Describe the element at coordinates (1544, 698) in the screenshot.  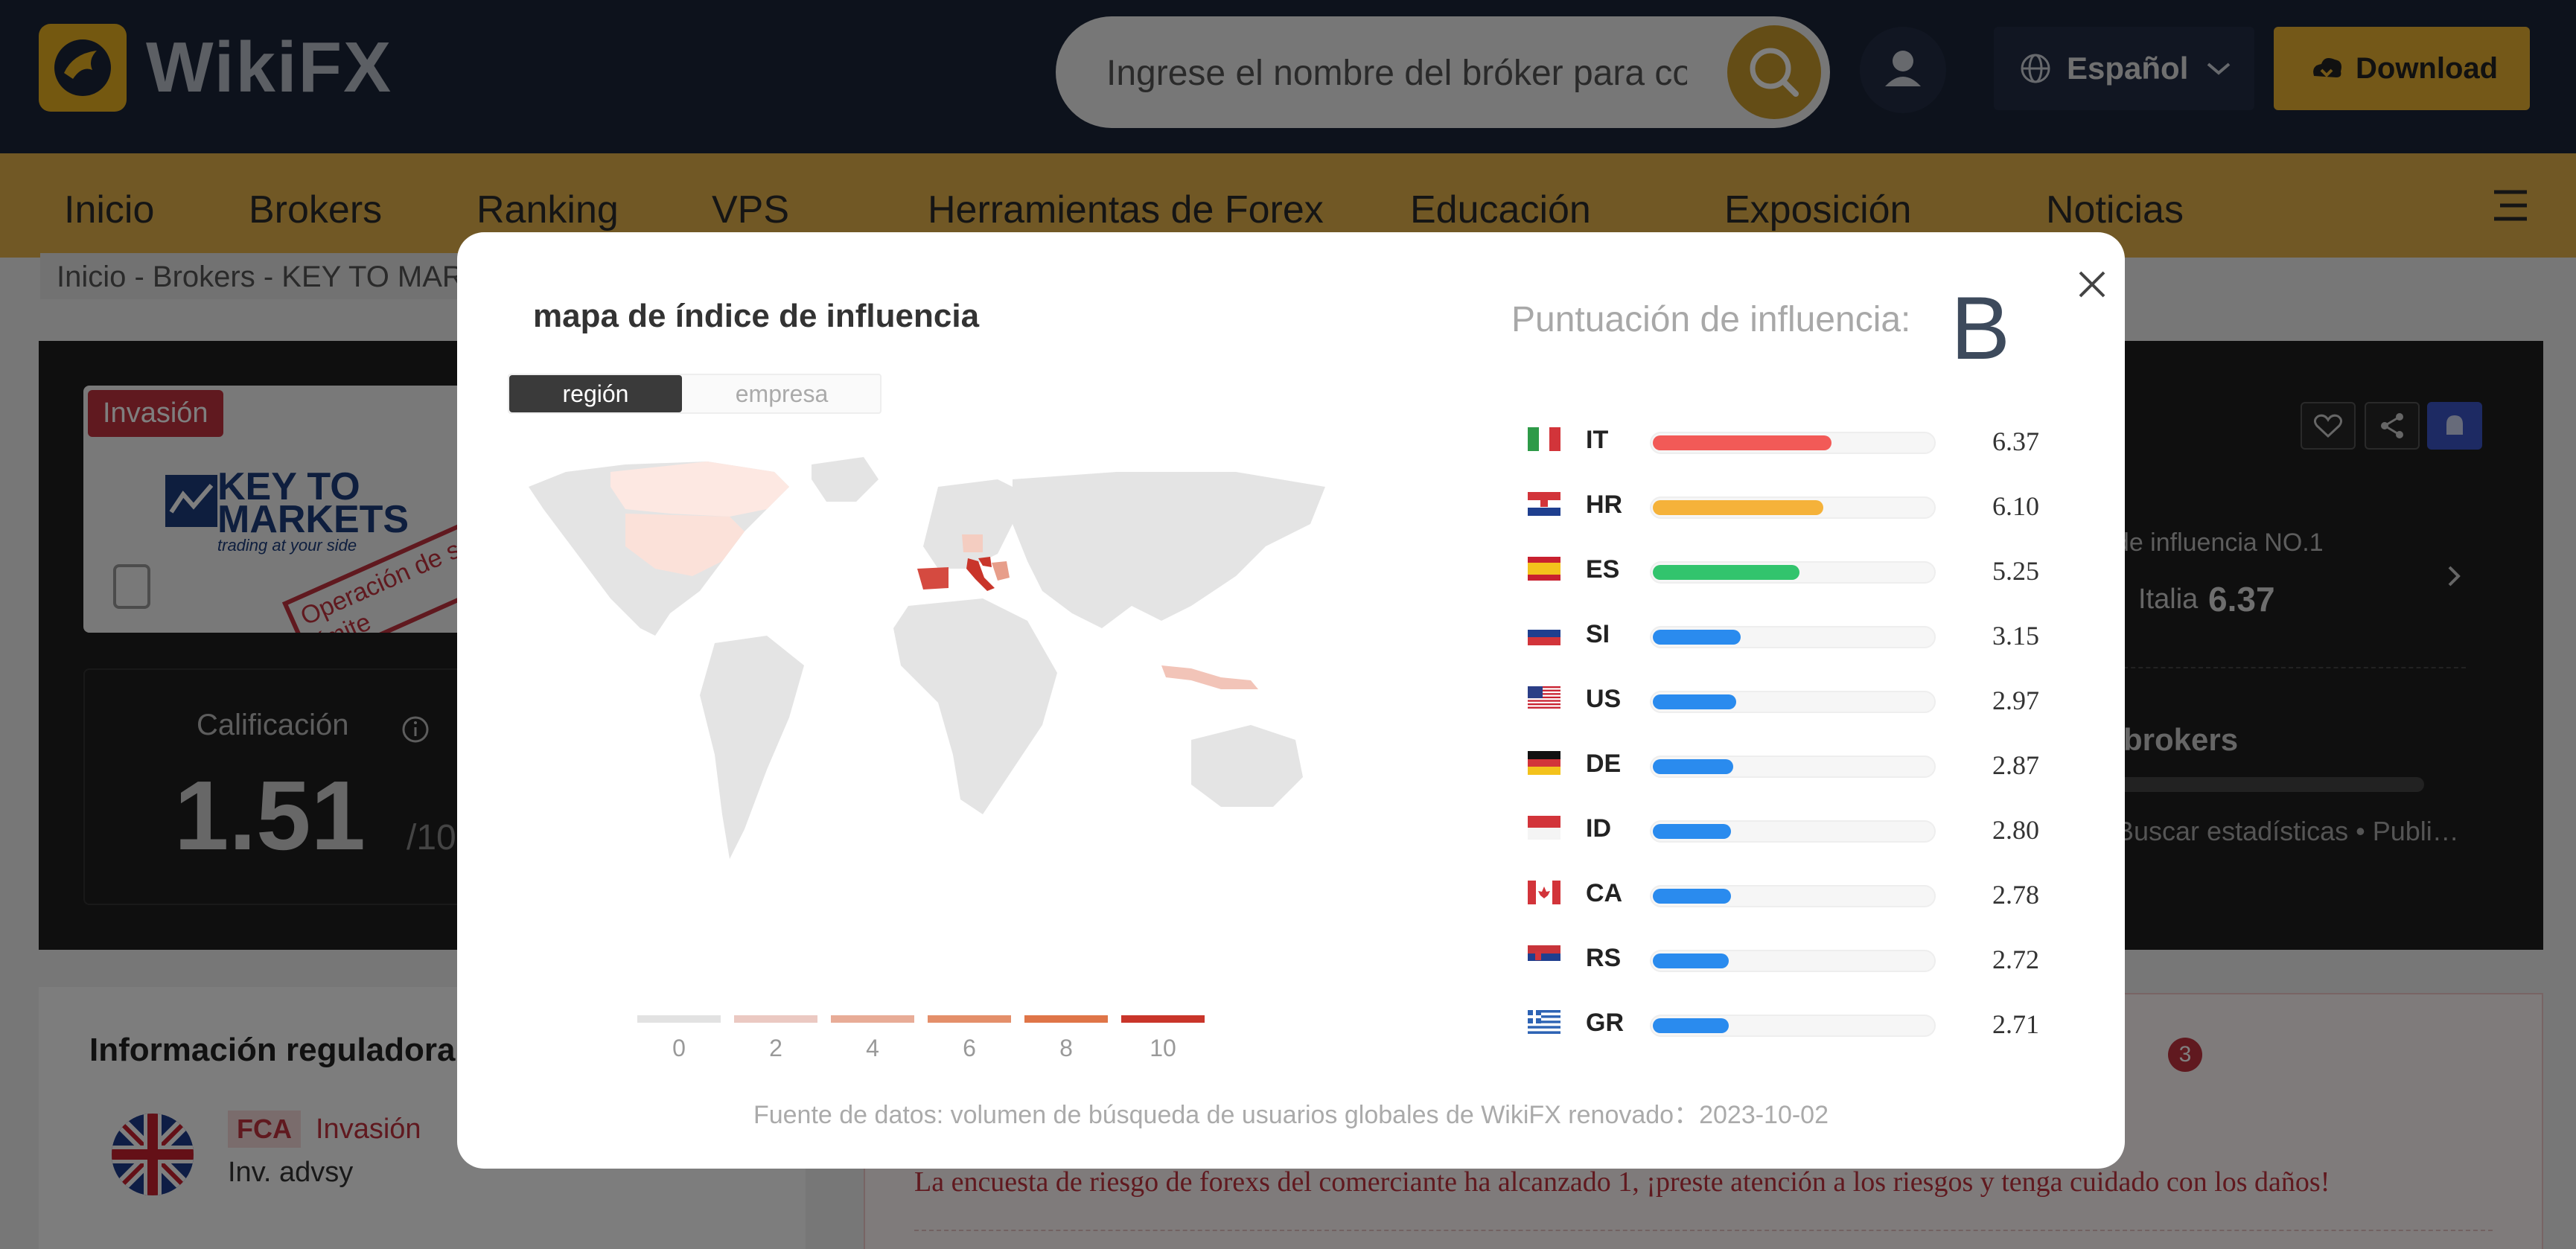
I see `usa-flag-icon` at that location.